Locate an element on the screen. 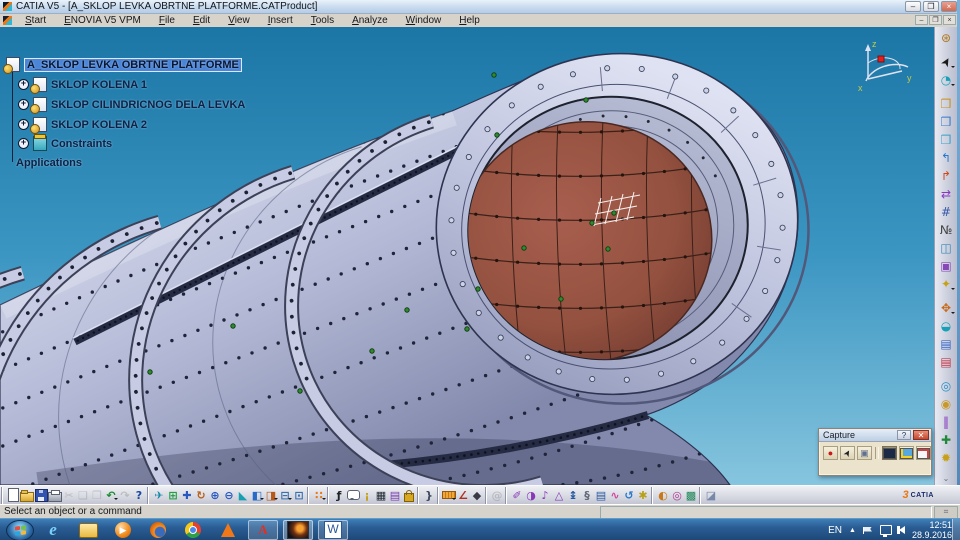 The height and width of the screenshot is (540, 960). manipulation-icon: ✥ is located at coordinates (946, 308).